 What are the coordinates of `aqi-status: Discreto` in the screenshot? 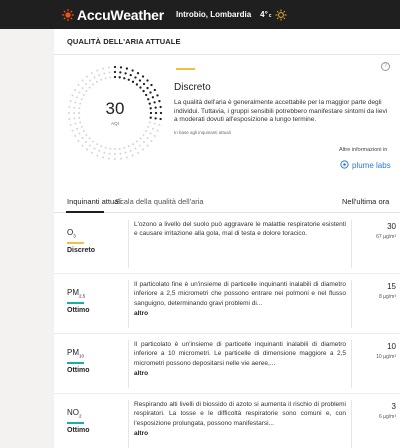 It's located at (192, 87).